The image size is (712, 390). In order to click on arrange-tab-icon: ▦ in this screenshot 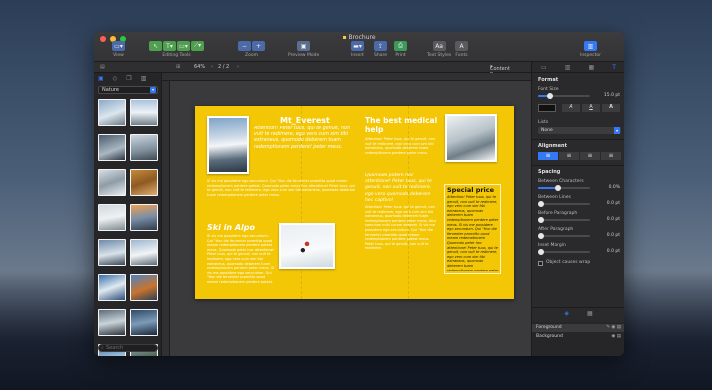, I will do `click(592, 67)`.